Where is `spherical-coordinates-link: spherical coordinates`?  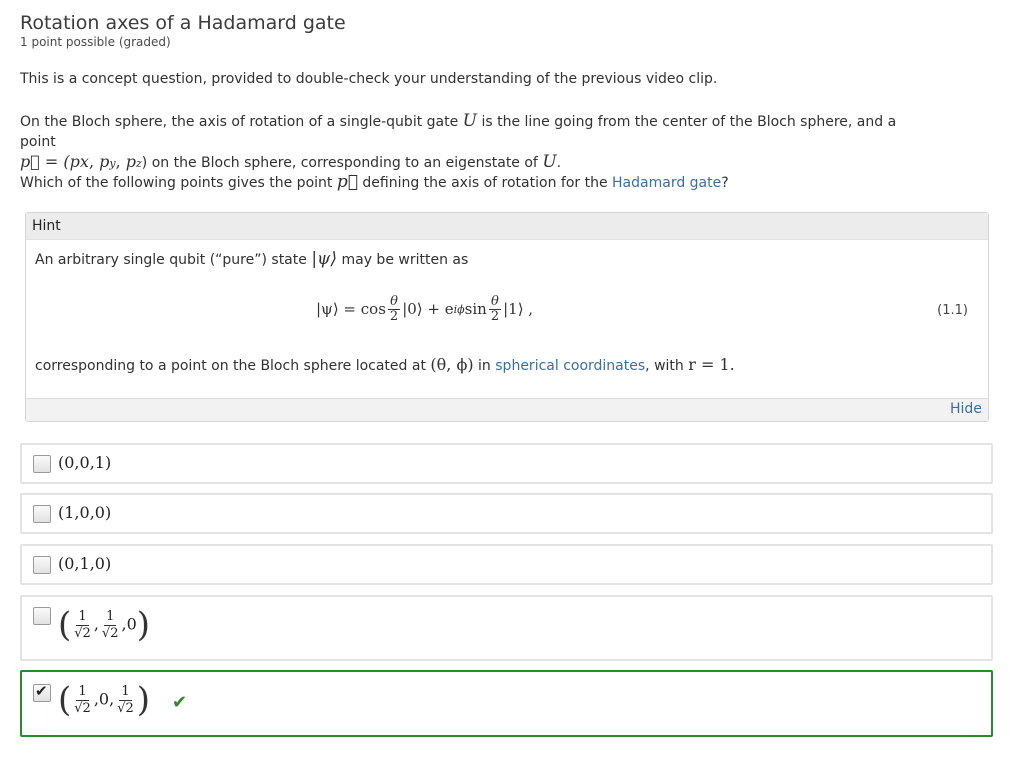 spherical-coordinates-link: spherical coordinates is located at coordinates (570, 366).